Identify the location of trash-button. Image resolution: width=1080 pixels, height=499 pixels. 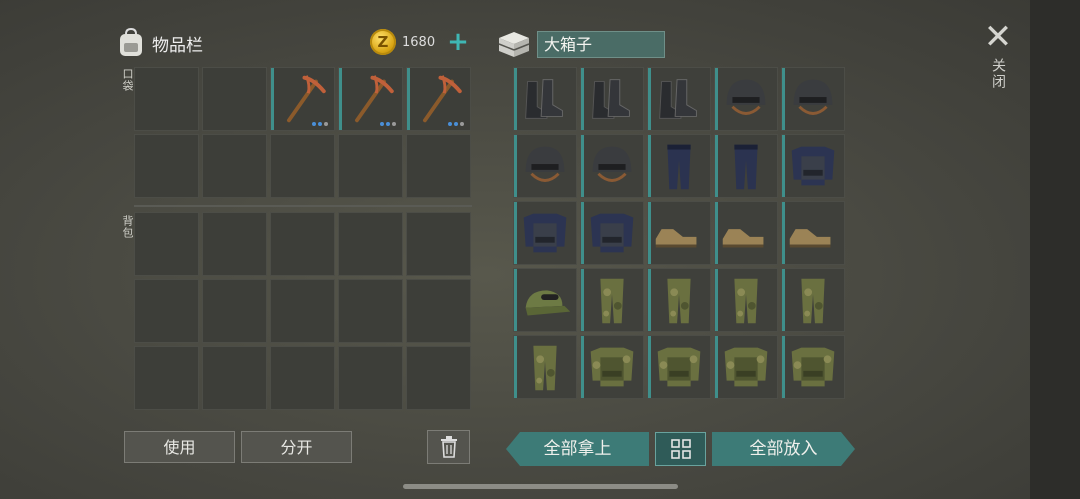
(448, 447).